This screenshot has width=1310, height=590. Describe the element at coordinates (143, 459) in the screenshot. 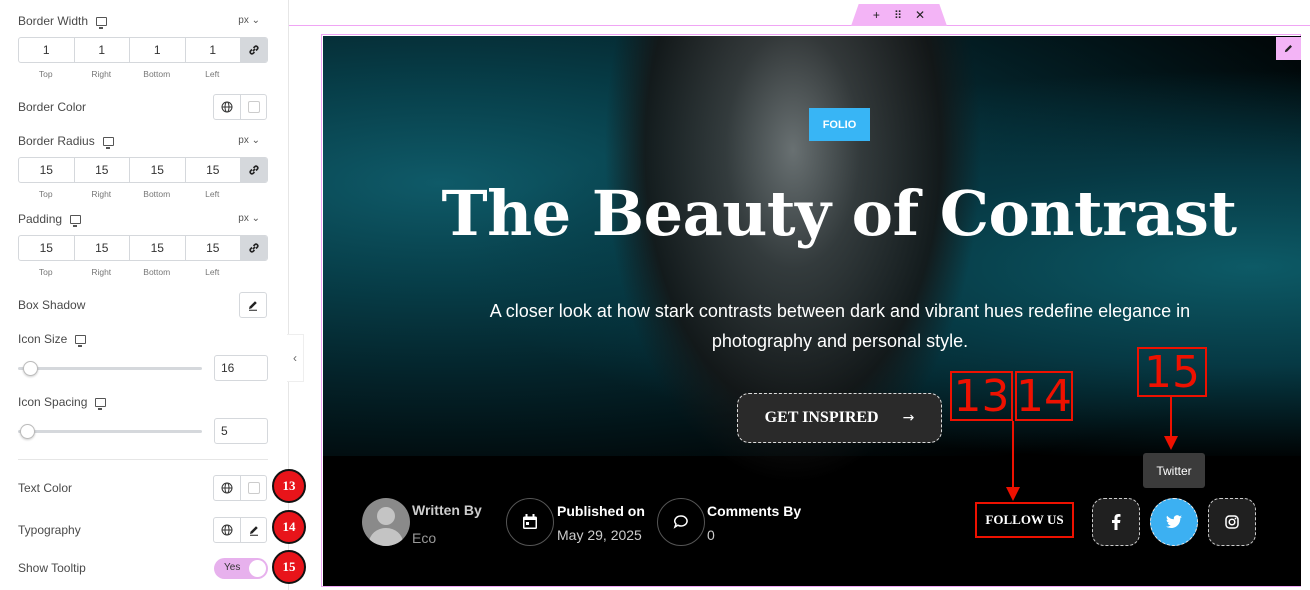

I see `divider` at that location.